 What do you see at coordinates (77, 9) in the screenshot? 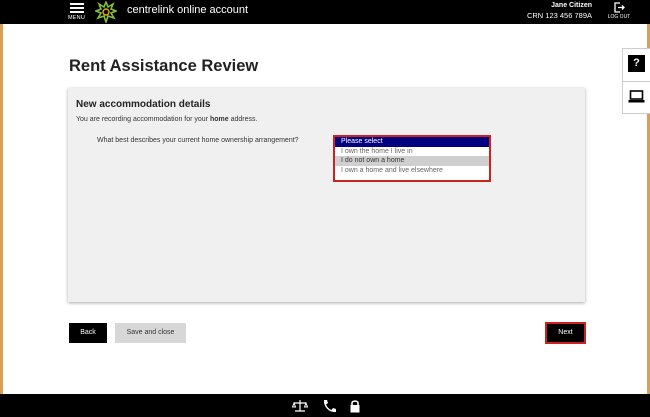
I see `hamburger-icon` at bounding box center [77, 9].